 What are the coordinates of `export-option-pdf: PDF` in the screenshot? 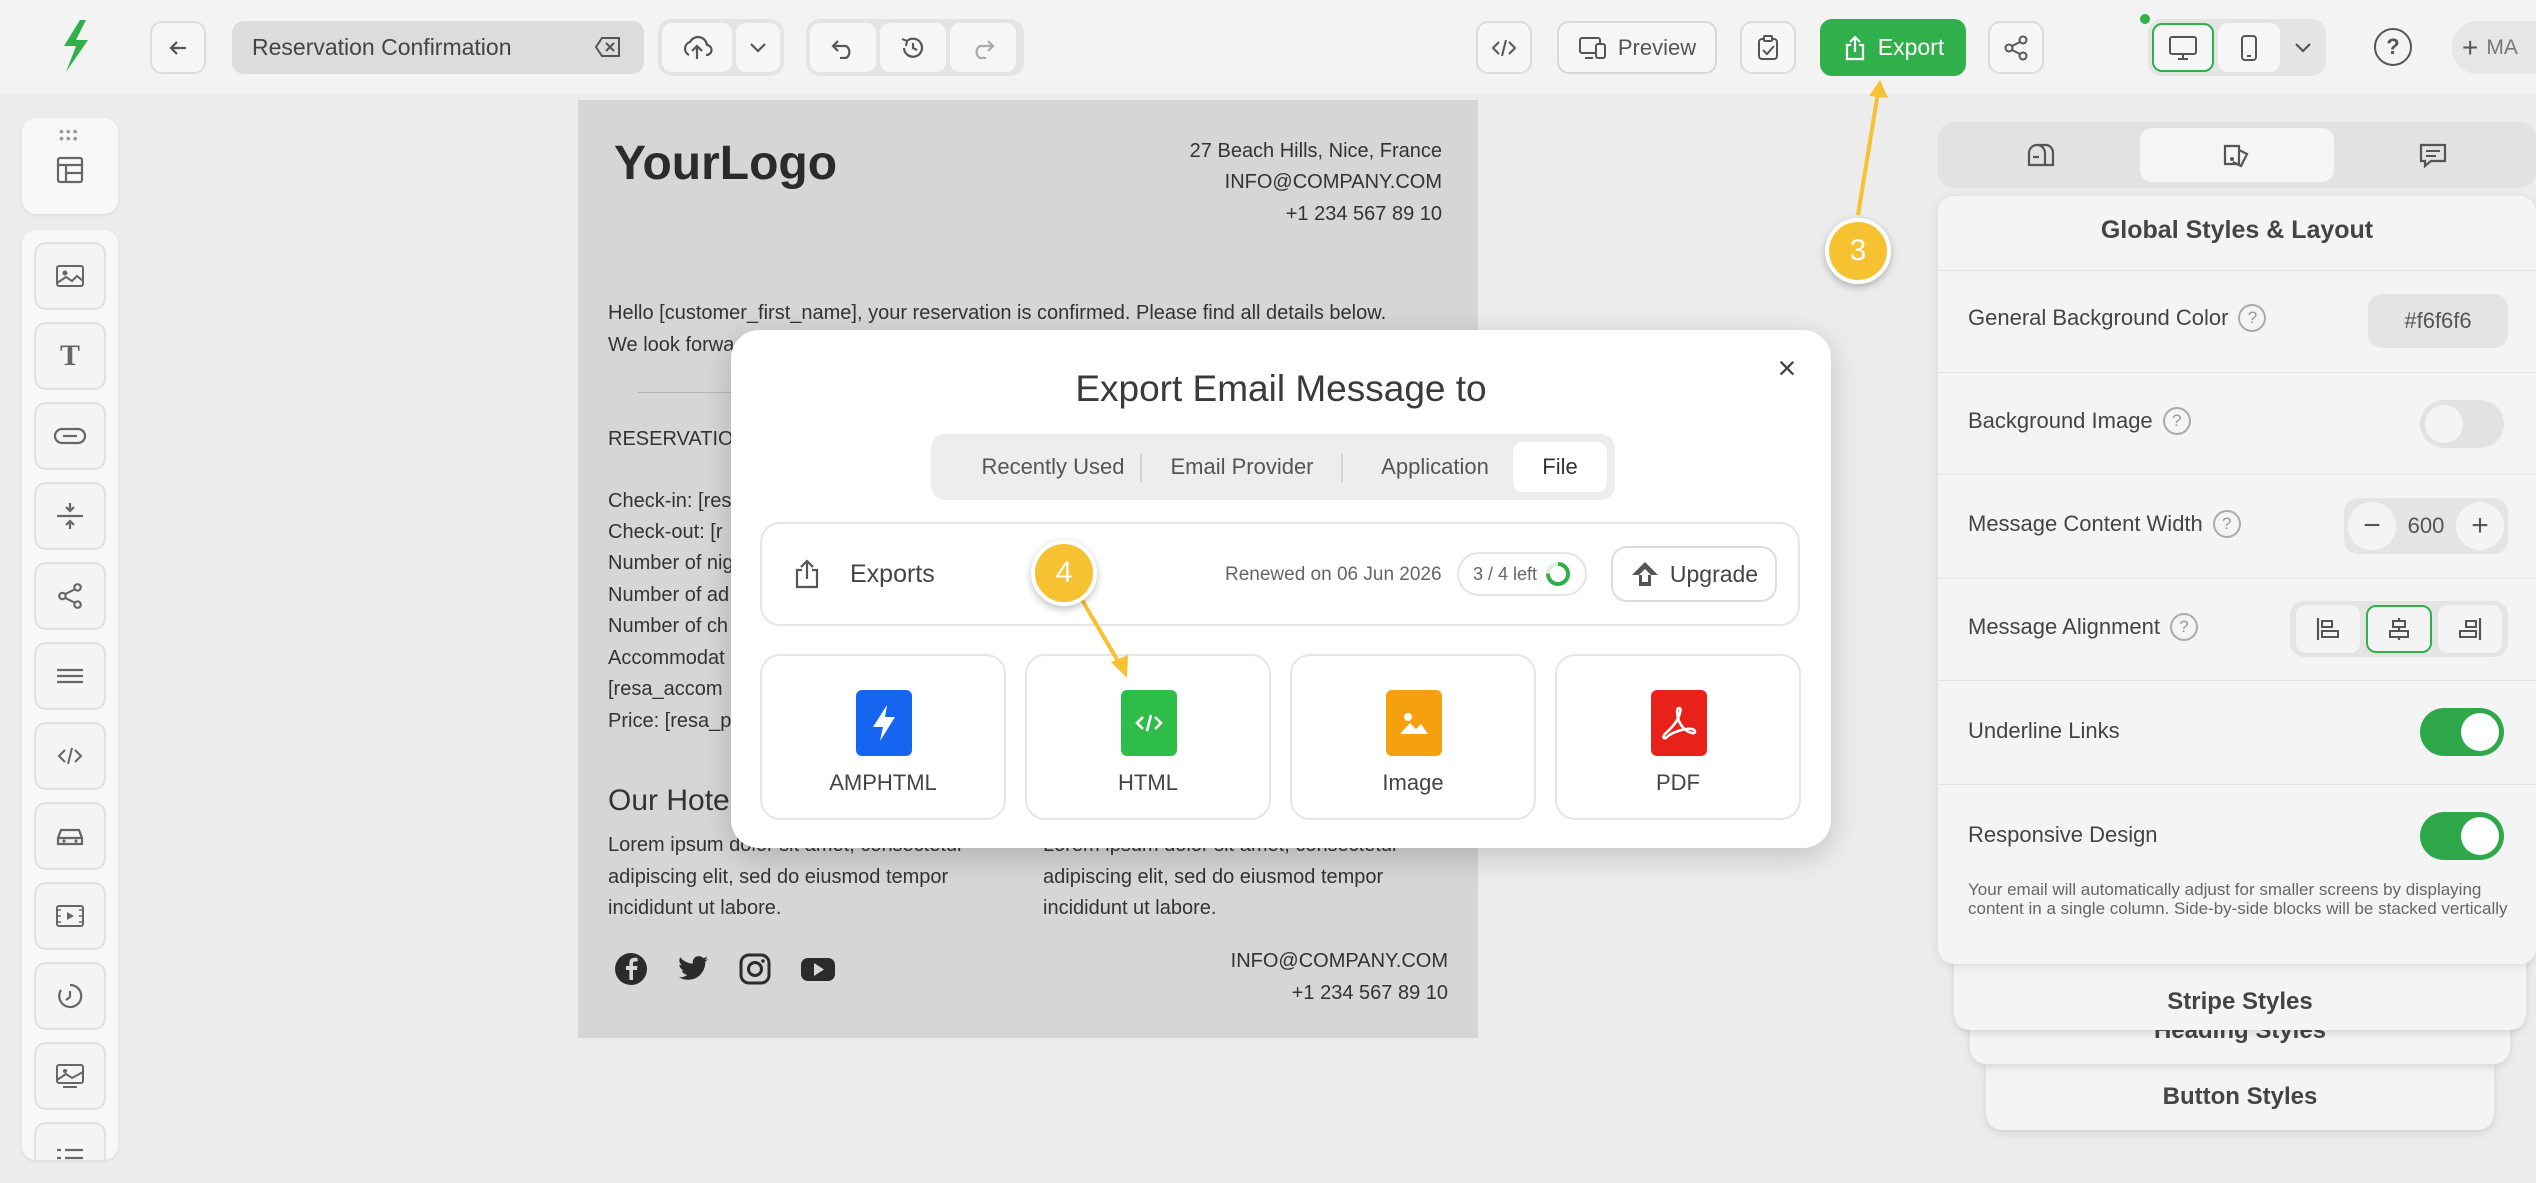 It's located at (1678, 737).